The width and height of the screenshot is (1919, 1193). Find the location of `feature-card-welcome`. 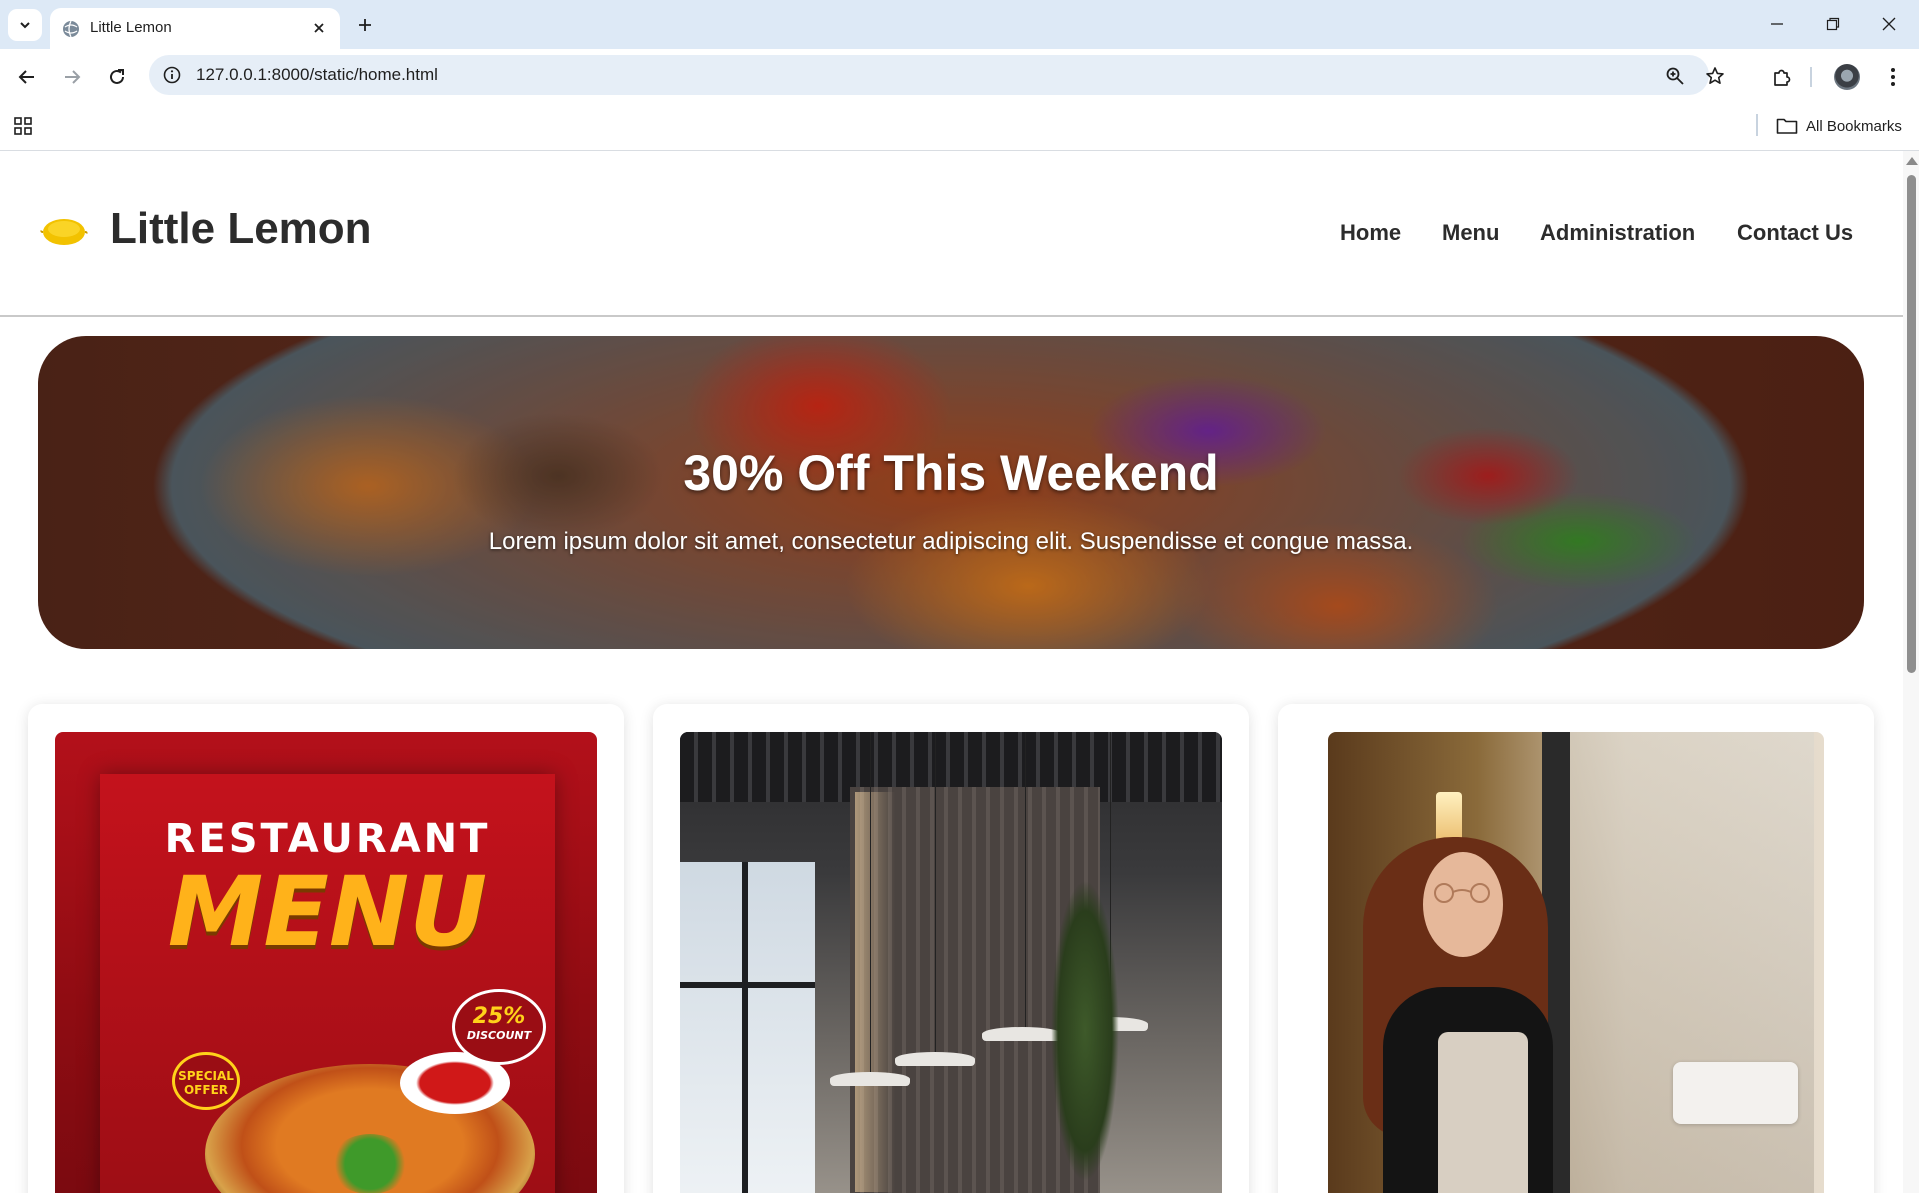

feature-card-welcome is located at coordinates (1576, 948).